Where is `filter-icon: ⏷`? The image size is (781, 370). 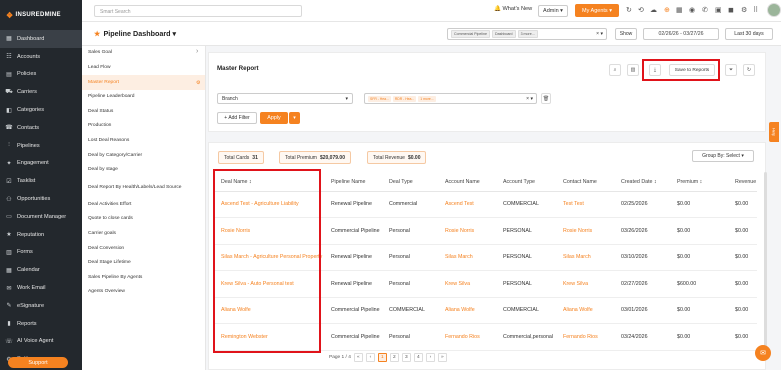 filter-icon: ⏷ is located at coordinates (731, 70).